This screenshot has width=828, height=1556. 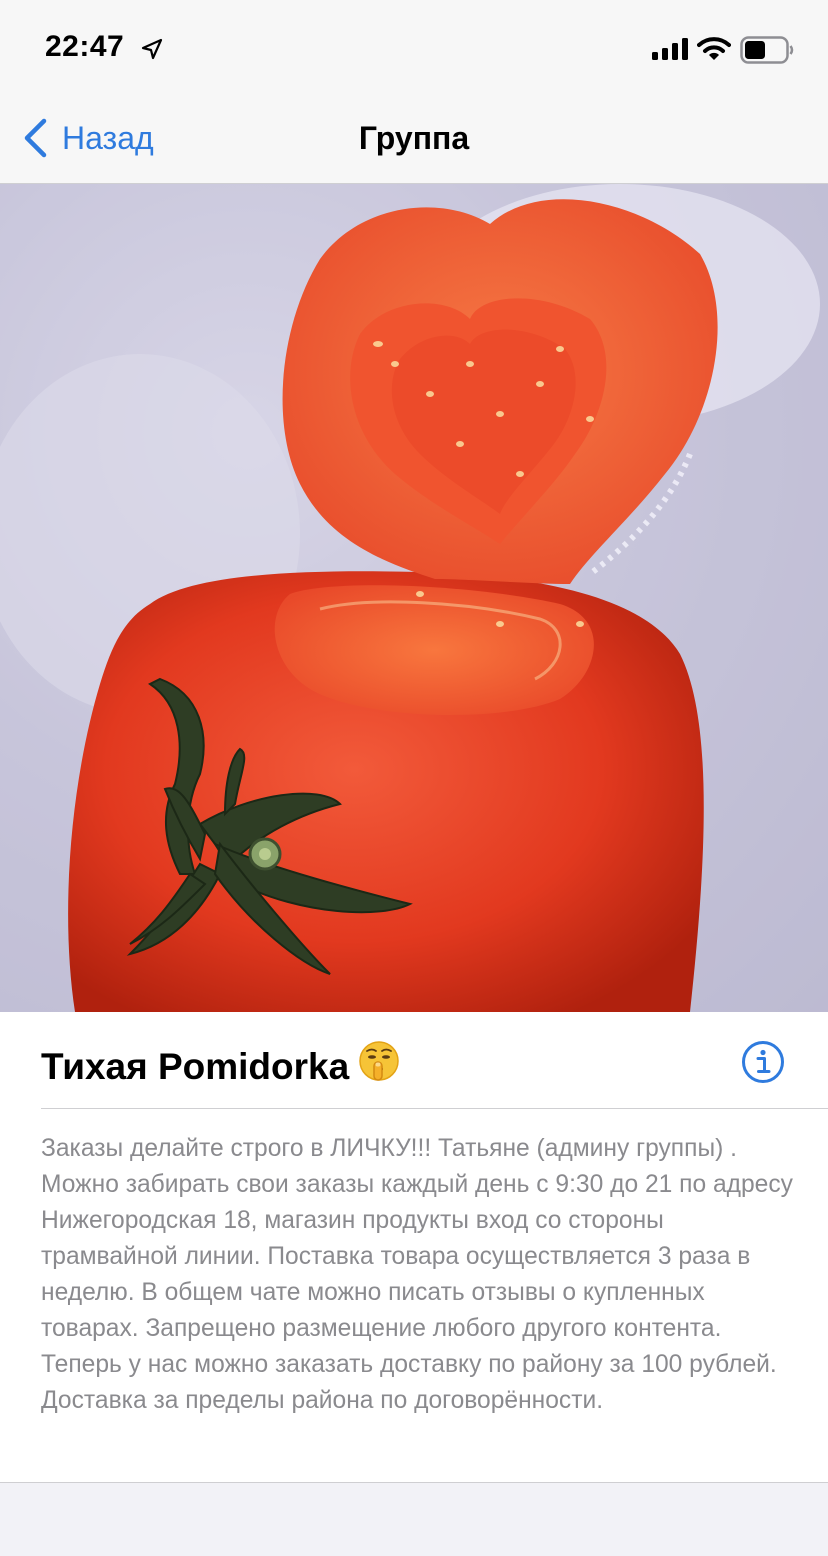 I want to click on location-arrow-icon, so click(x=152, y=49).